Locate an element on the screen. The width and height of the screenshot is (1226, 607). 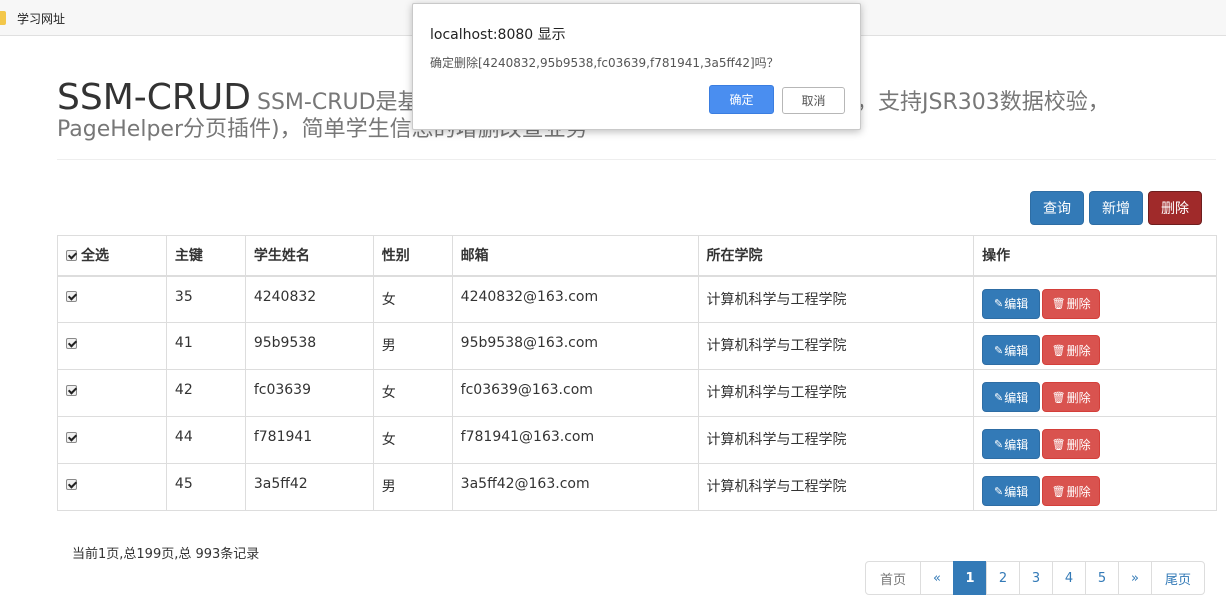
header-id: 主键 is located at coordinates (205, 256).